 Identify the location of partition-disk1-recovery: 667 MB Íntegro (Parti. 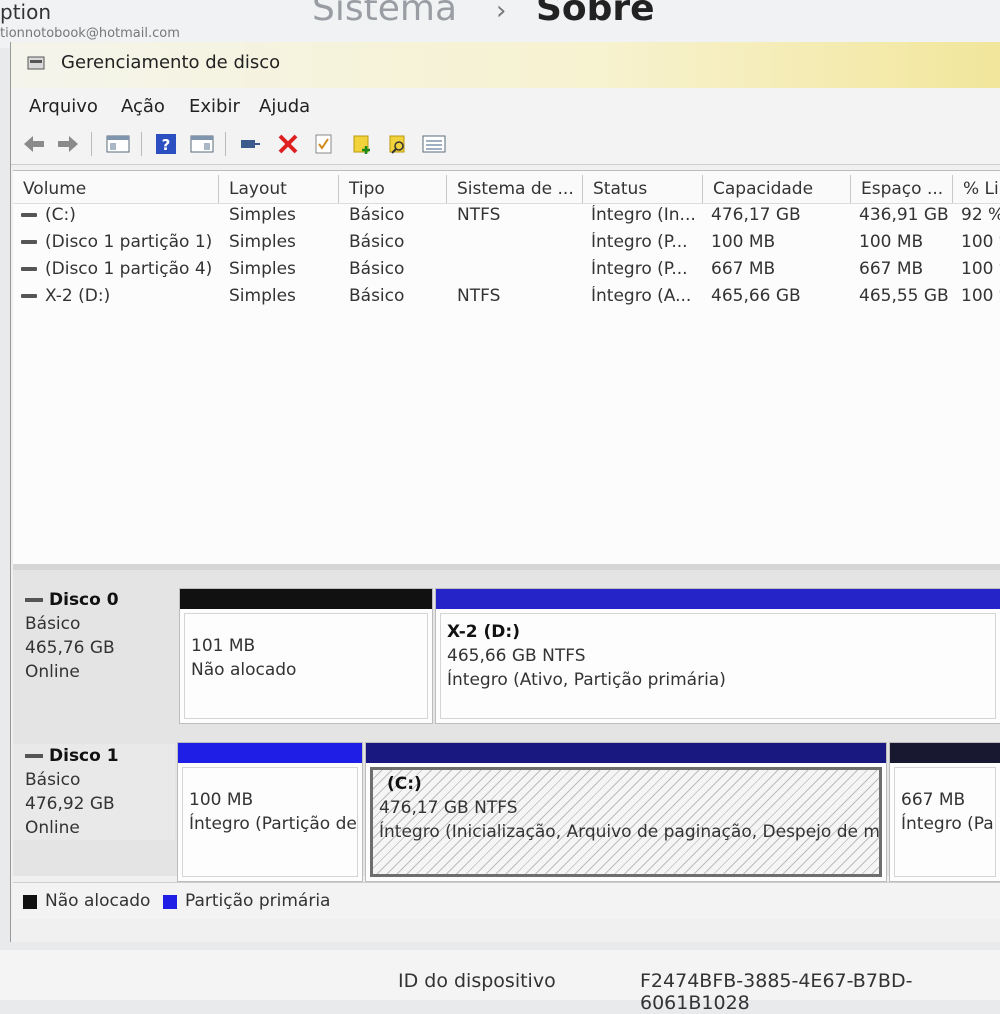
(944, 812).